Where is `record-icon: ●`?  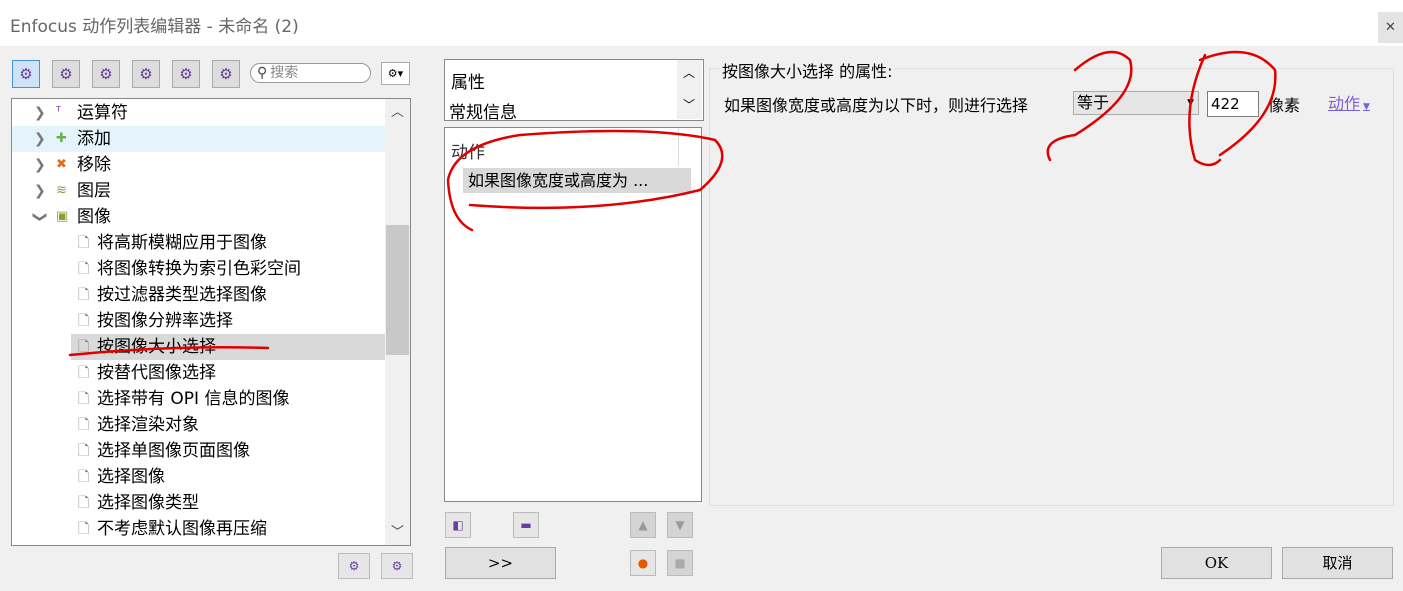
record-icon: ● is located at coordinates (643, 563).